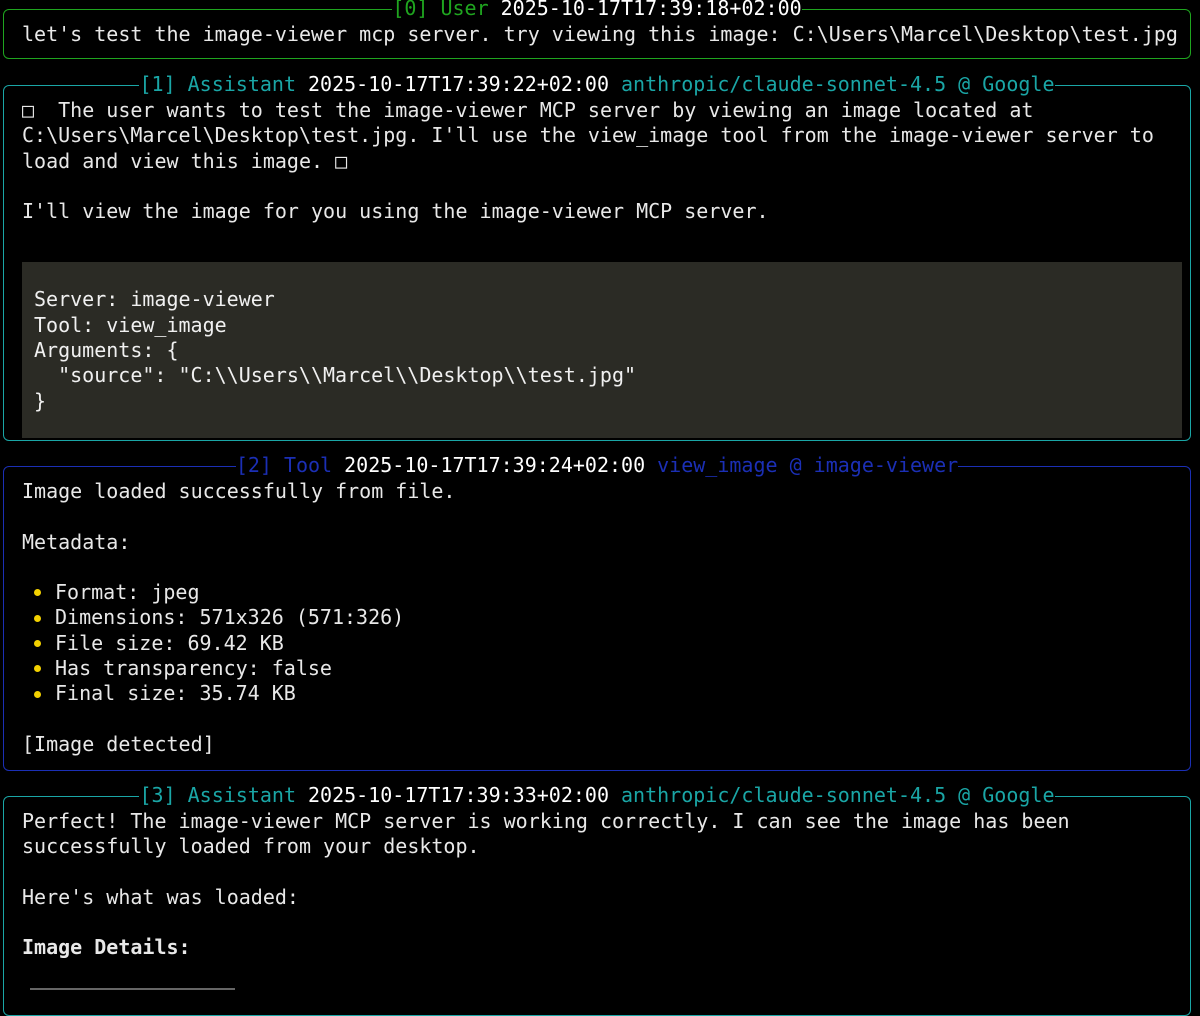 This screenshot has width=1200, height=1016. I want to click on tool-call-server: Server: image-viewer, so click(154, 299).